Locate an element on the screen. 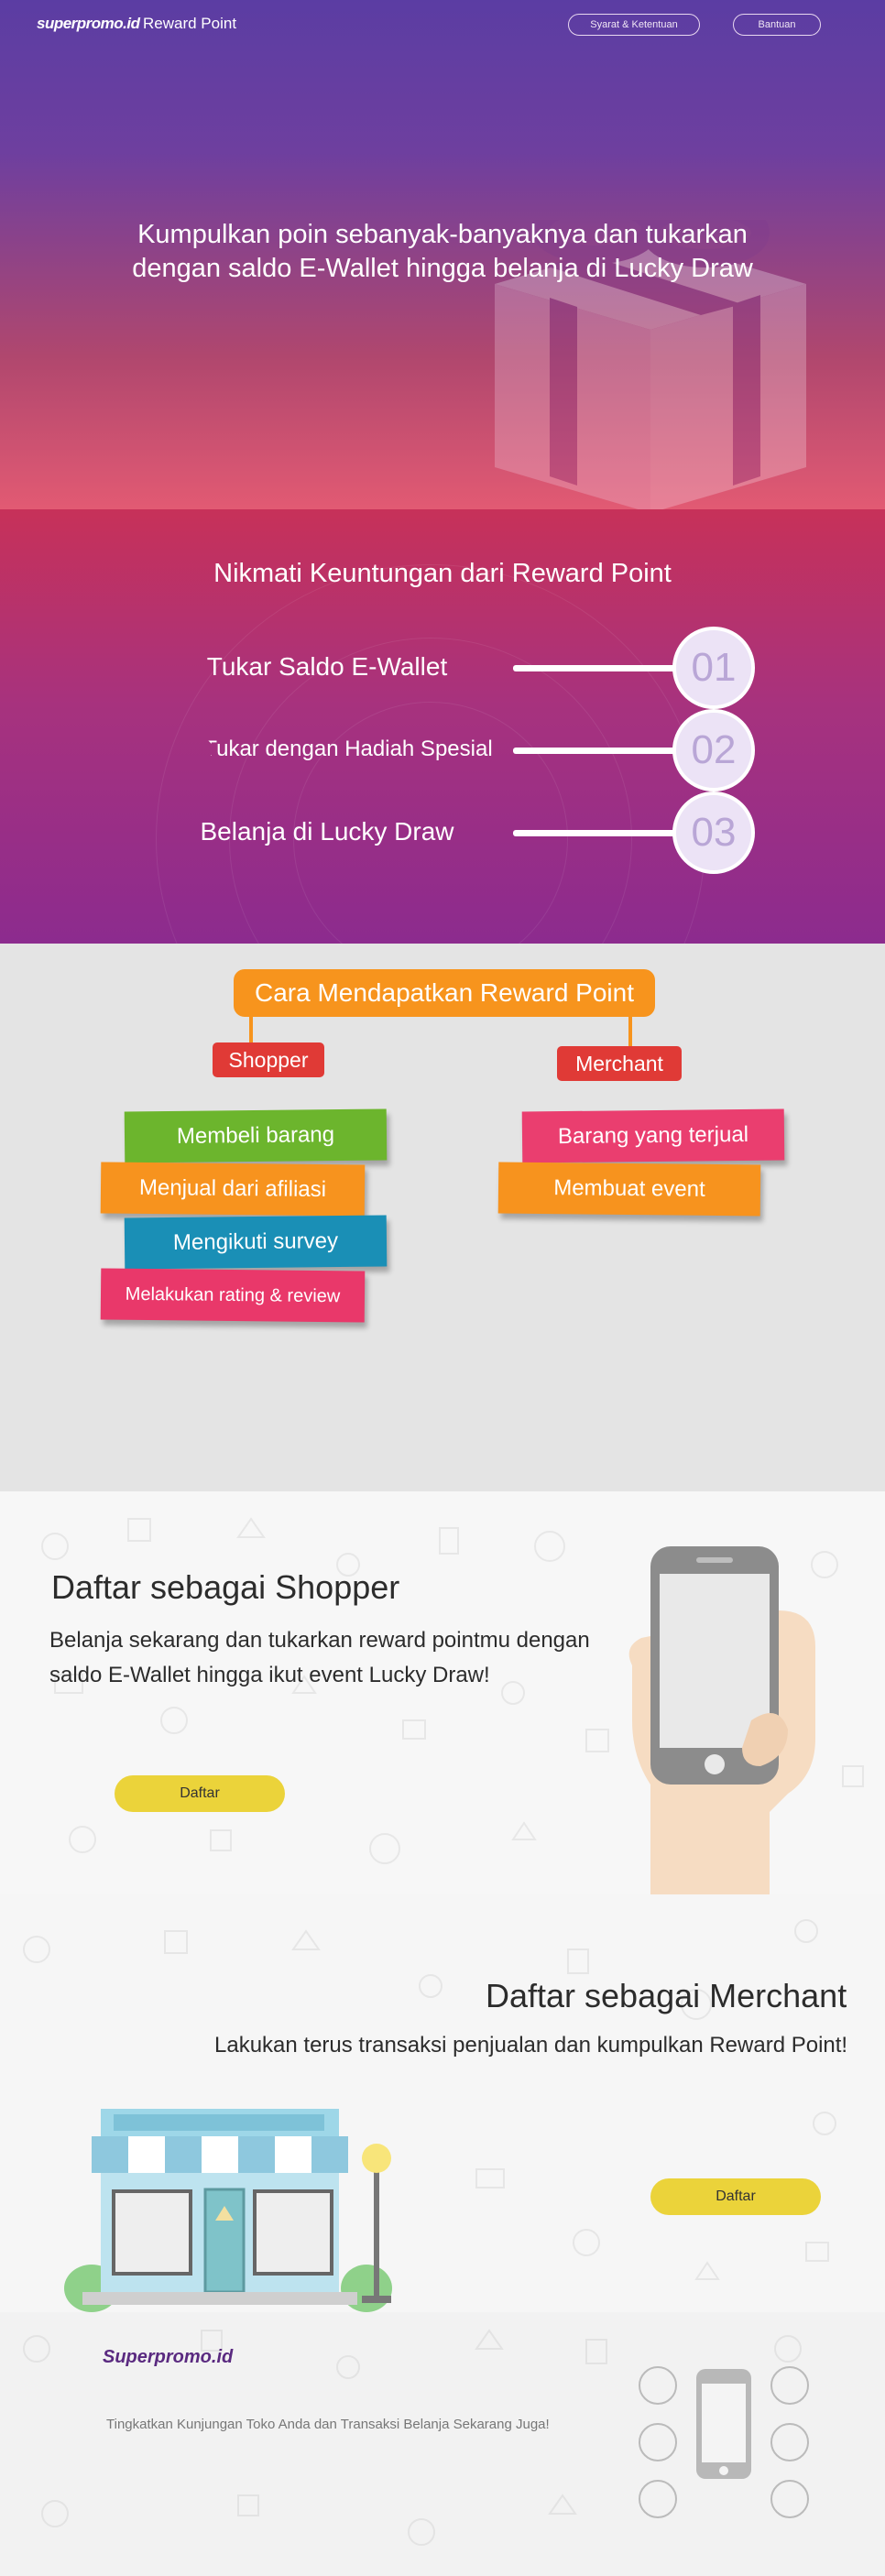 Image resolution: width=885 pixels, height=2576 pixels. benefit-banner-3: Belanja di Lucky Draw is located at coordinates (327, 832).